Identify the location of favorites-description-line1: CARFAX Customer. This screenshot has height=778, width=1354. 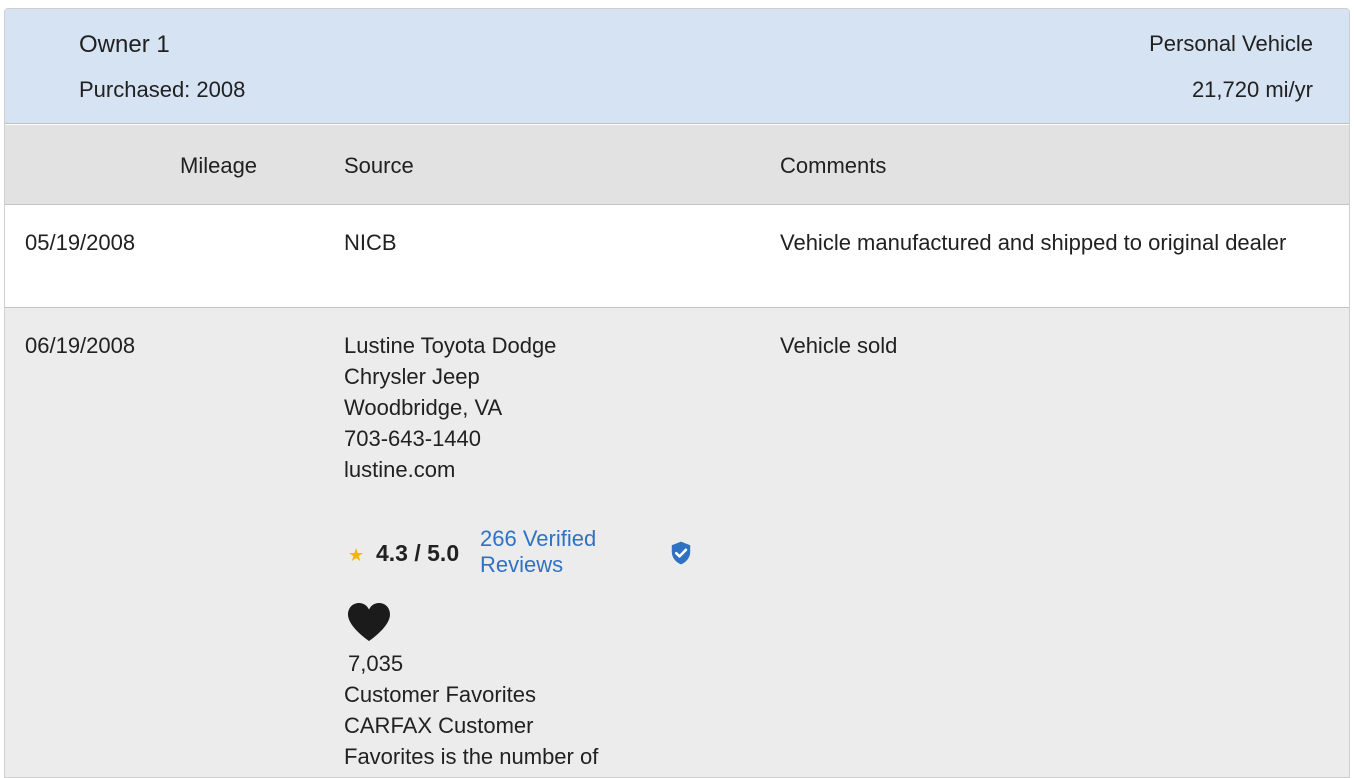
(439, 725).